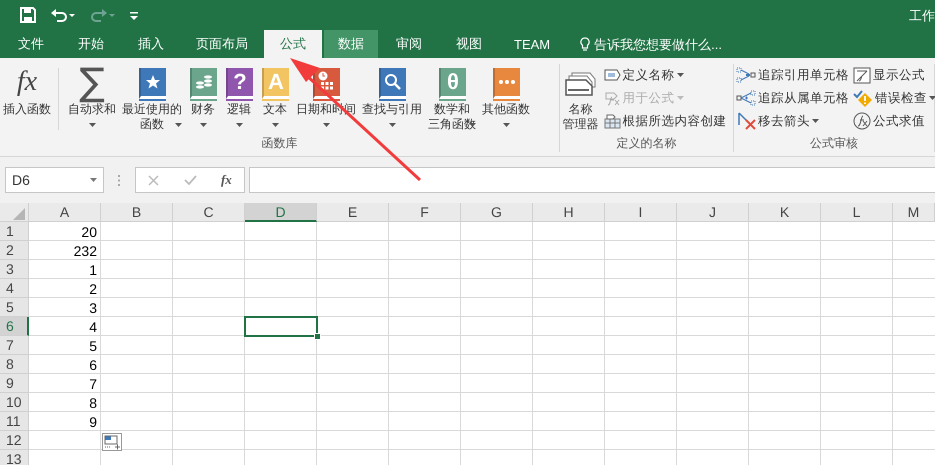 The width and height of the screenshot is (935, 465). Describe the element at coordinates (93, 365) in the screenshot. I see `table-cell-text: 6` at that location.